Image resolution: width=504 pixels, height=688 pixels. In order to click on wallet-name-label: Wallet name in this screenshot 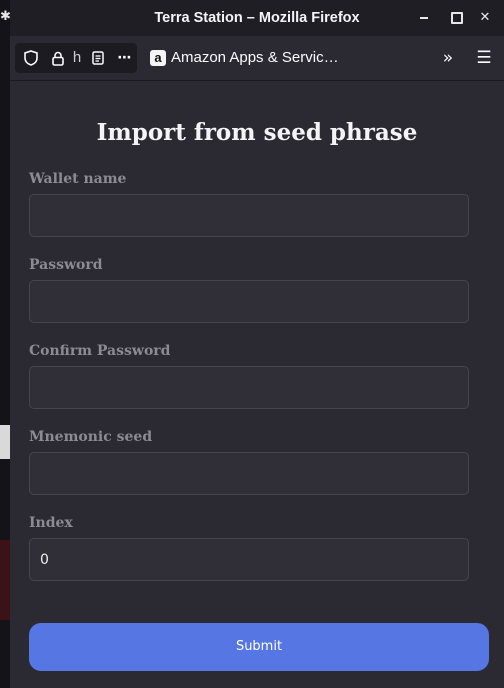, I will do `click(78, 179)`.